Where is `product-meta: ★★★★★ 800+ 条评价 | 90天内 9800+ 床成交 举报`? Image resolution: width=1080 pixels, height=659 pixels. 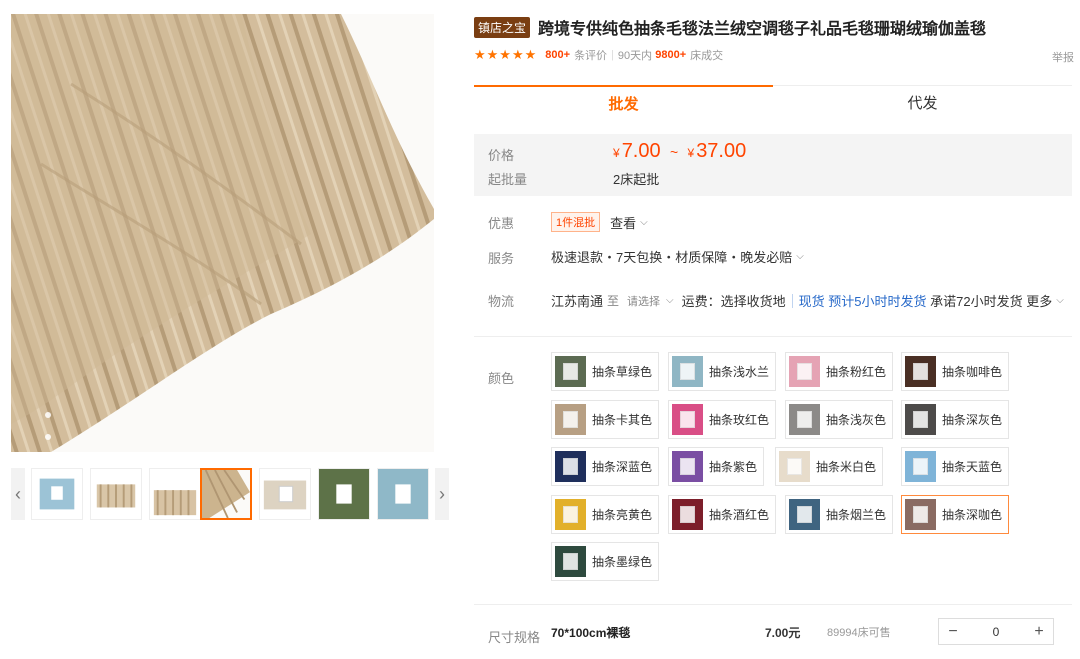 product-meta: ★★★★★ 800+ 条评价 | 90天内 9800+ 床成交 举报 is located at coordinates (774, 55).